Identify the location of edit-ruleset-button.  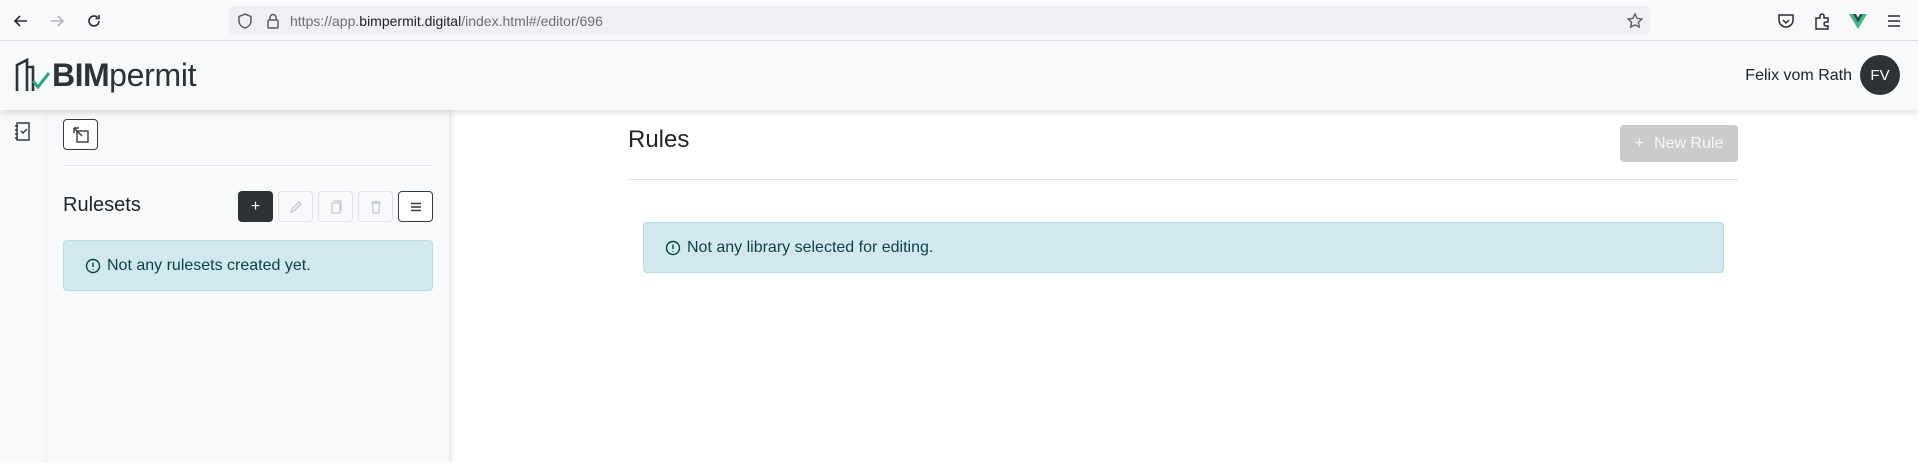
(295, 206).